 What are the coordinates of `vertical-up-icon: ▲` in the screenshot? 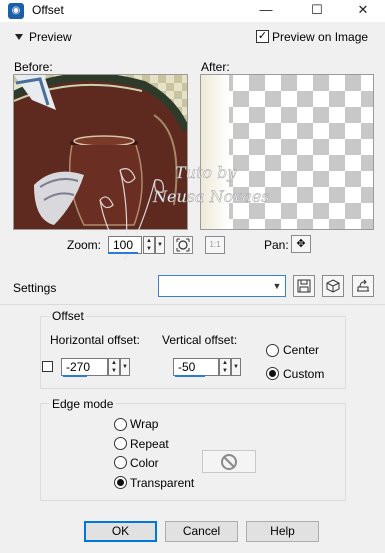 It's located at (225, 363).